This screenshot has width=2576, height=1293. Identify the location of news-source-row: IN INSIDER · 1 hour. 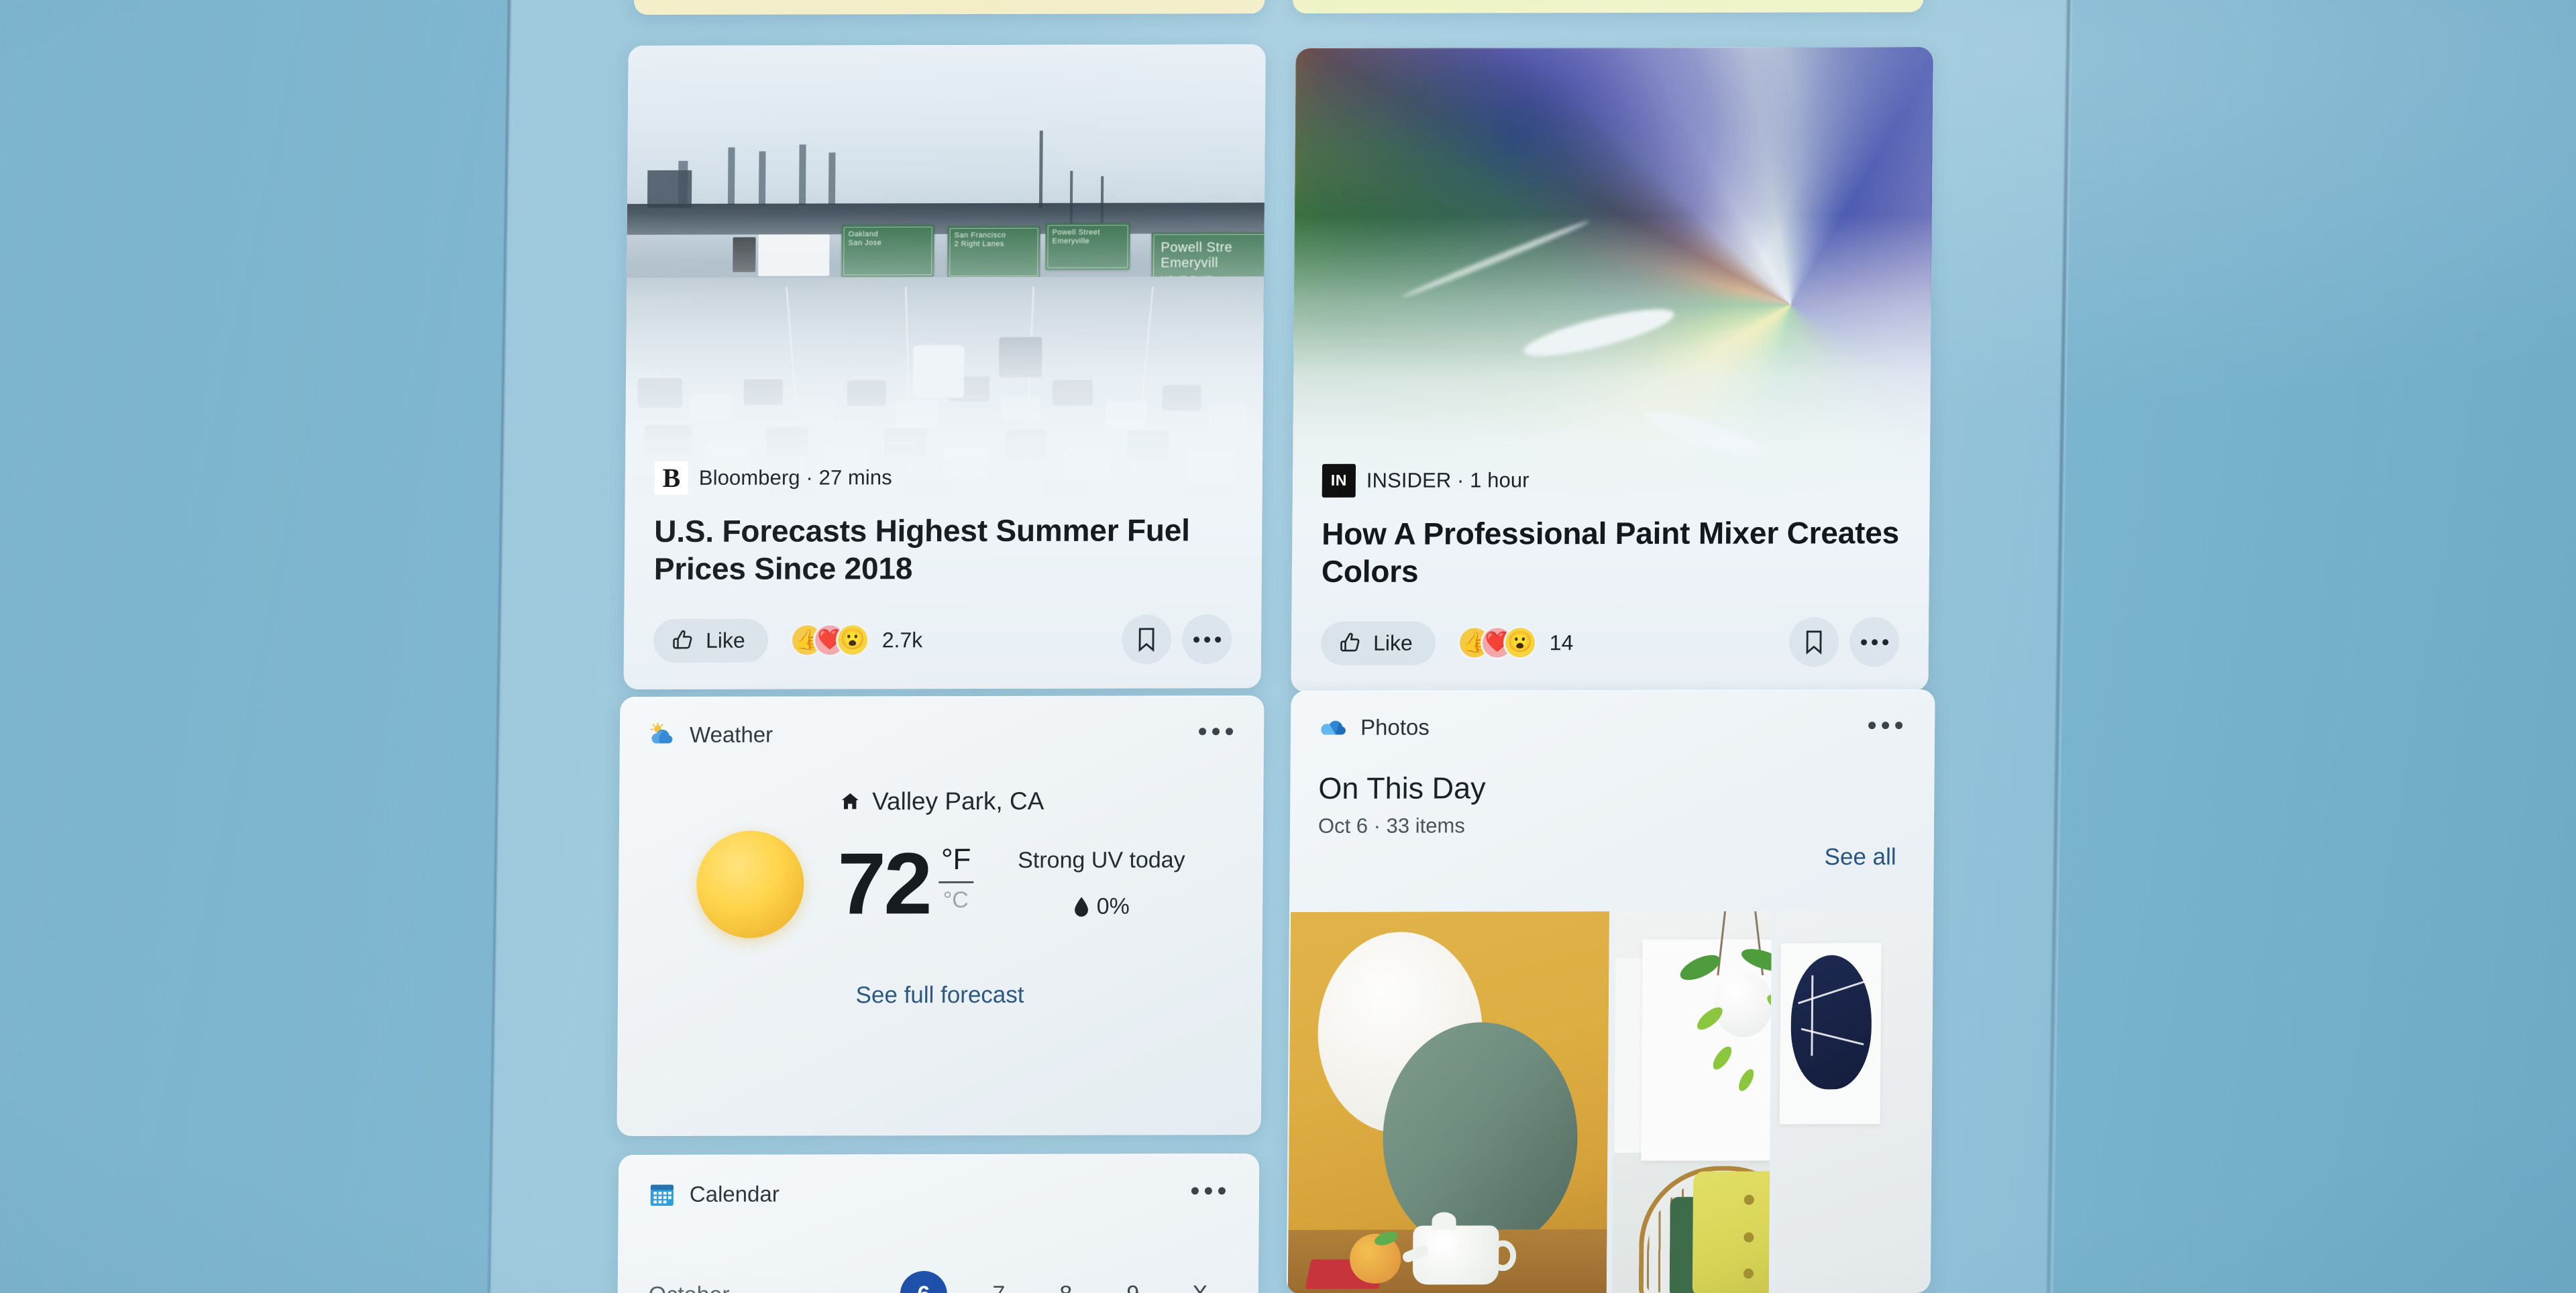
(1611, 480).